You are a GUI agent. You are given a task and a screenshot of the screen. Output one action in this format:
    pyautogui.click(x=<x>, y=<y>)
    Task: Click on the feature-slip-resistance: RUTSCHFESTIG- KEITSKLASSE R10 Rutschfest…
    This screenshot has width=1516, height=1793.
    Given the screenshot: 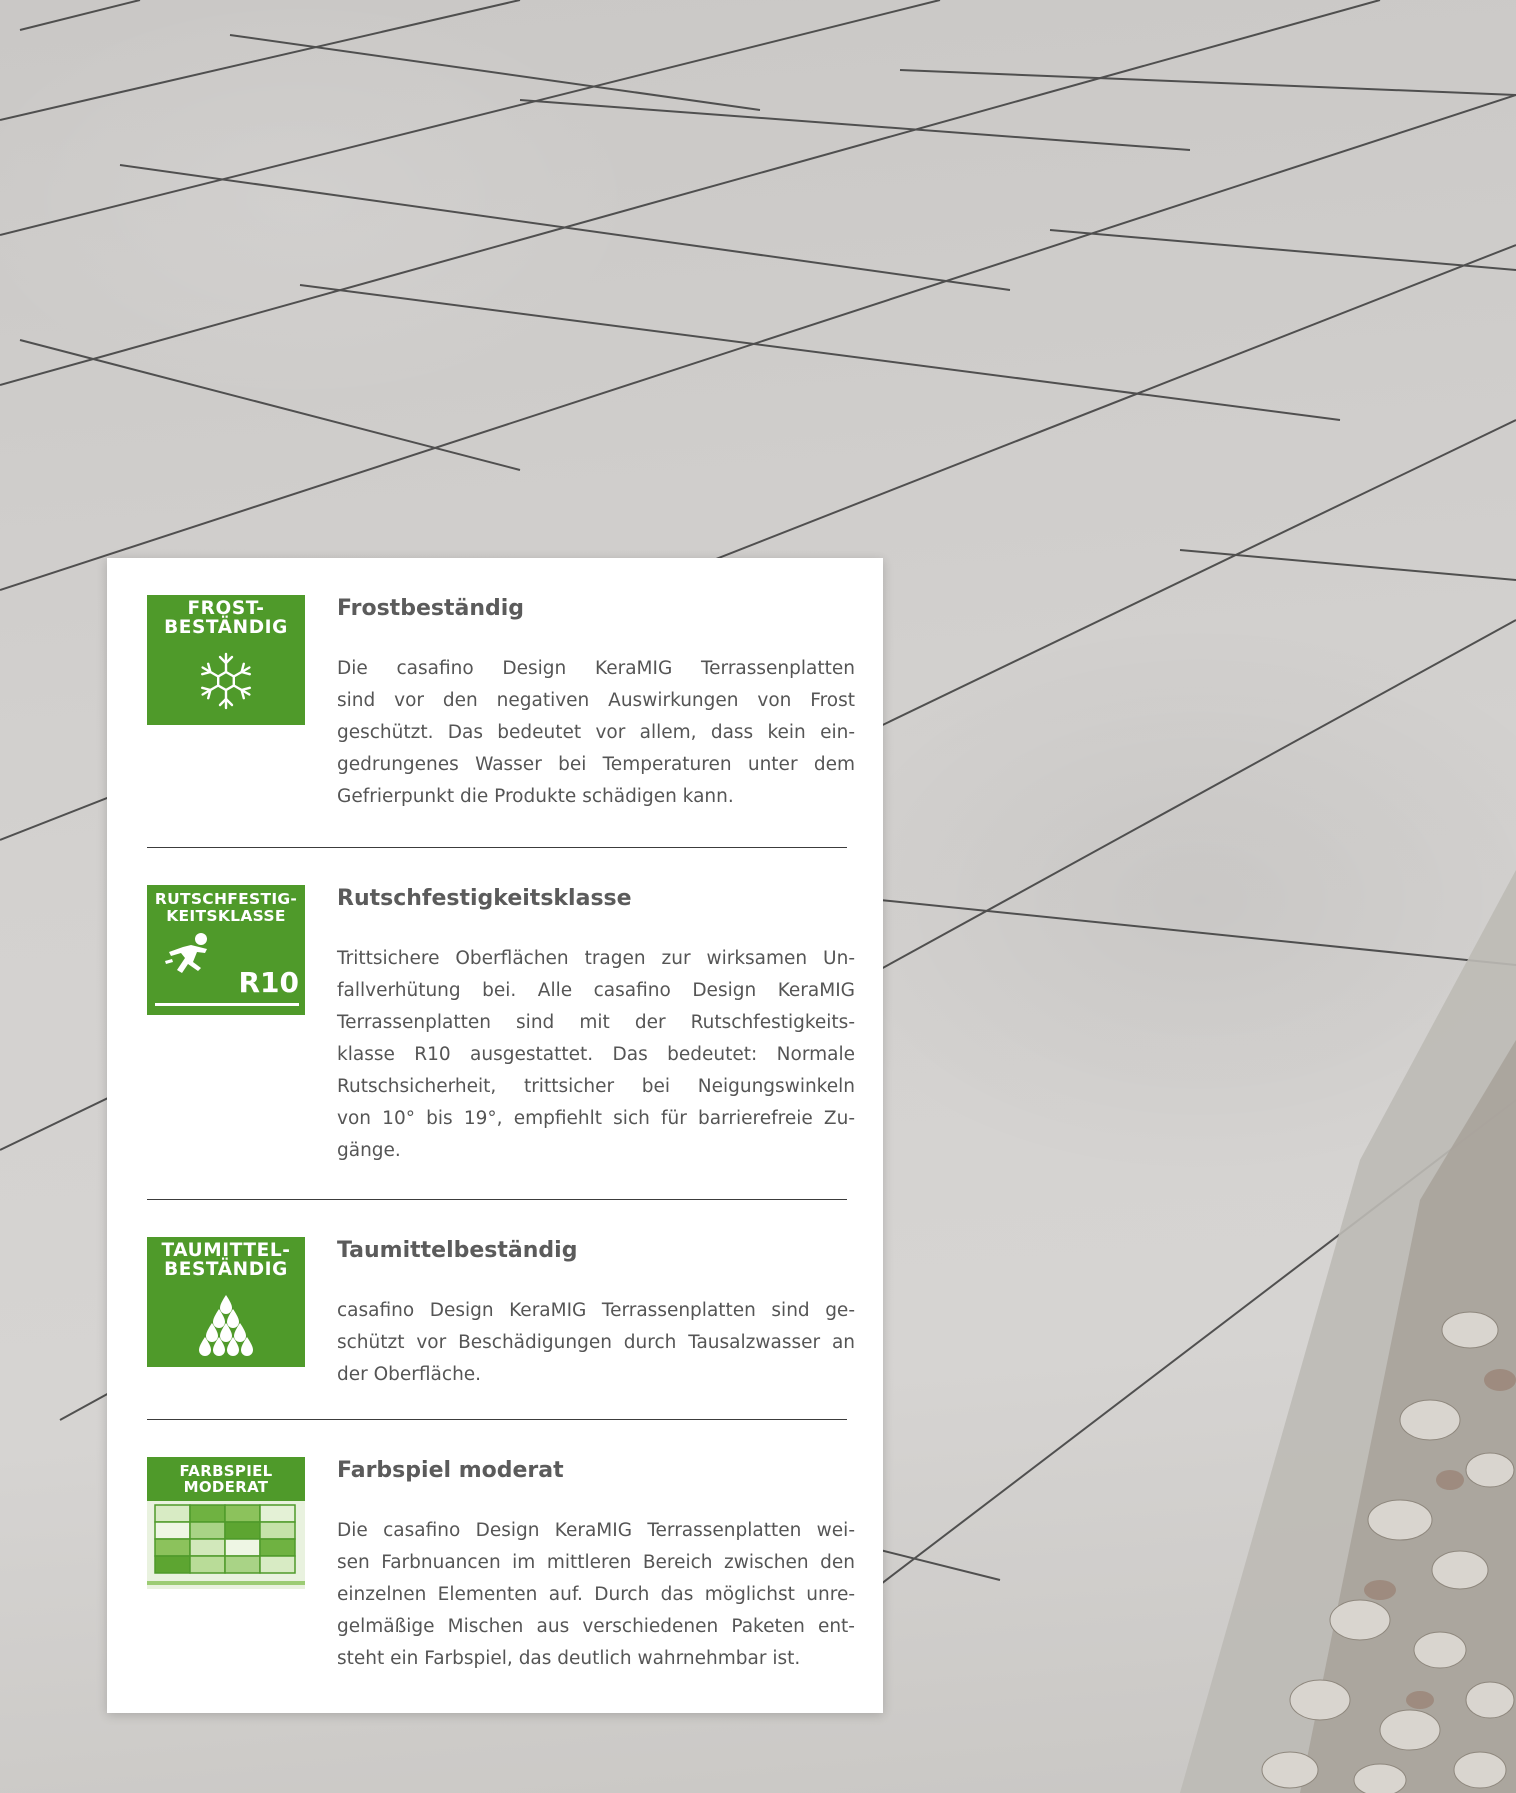 What is the action you would take?
    pyautogui.click(x=501, y=1035)
    